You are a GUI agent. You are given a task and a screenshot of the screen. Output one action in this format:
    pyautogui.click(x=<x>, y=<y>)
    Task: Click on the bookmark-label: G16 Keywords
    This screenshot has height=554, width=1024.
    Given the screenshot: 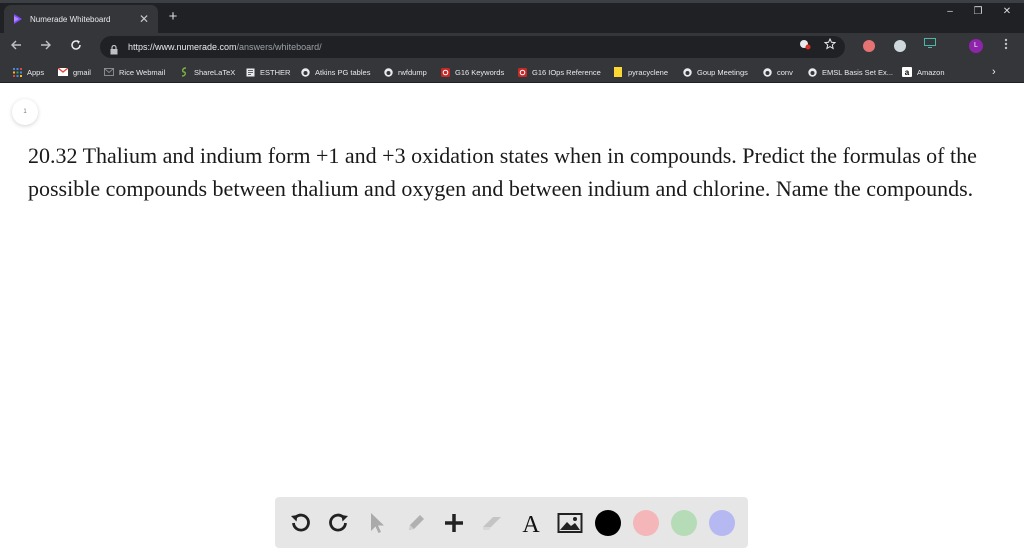 What is the action you would take?
    pyautogui.click(x=480, y=72)
    